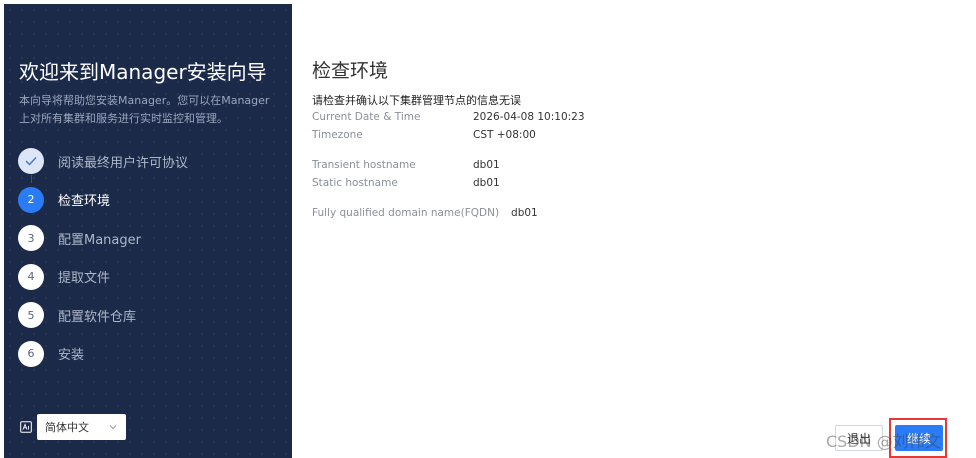  I want to click on chevron-down-icon, so click(113, 427).